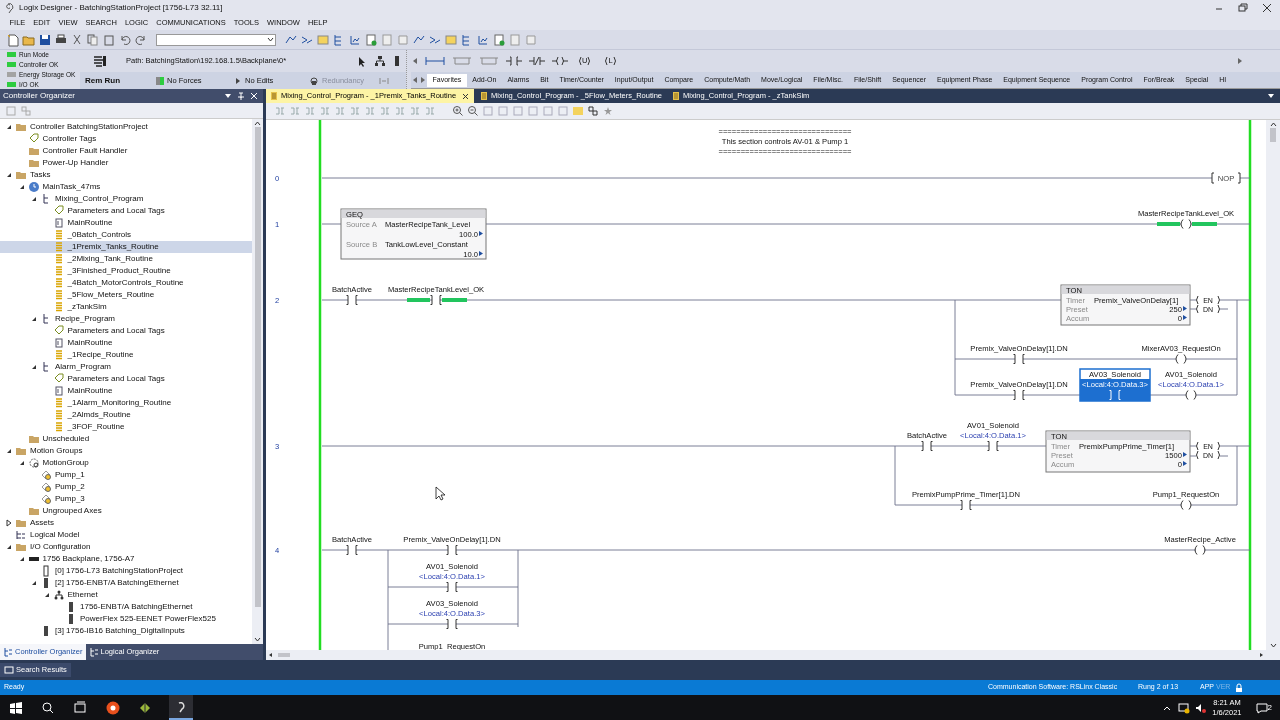 The height and width of the screenshot is (720, 1280). What do you see at coordinates (126, 127) in the screenshot?
I see `tree-item: Controller BatchingStationProject` at bounding box center [126, 127].